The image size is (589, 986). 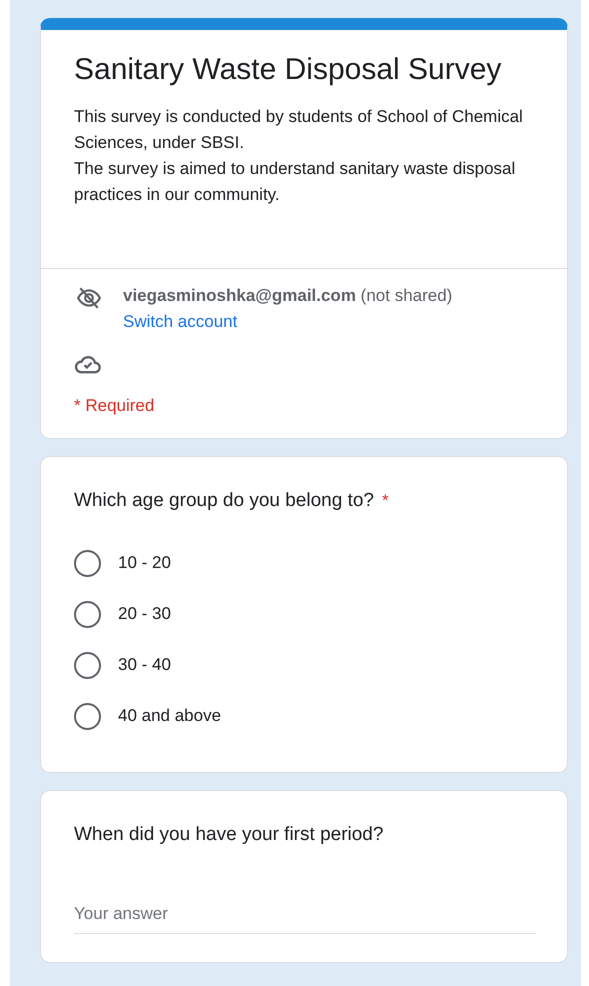 What do you see at coordinates (115, 405) in the screenshot?
I see `required-note: * Required` at bounding box center [115, 405].